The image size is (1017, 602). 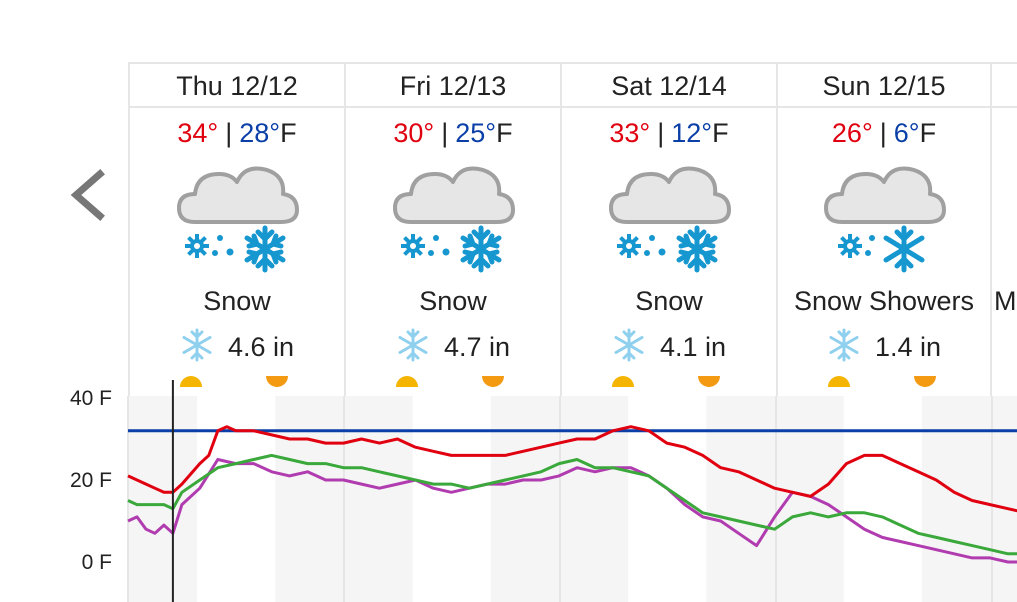 I want to click on day-temps: 26° | 6°F, so click(x=884, y=133).